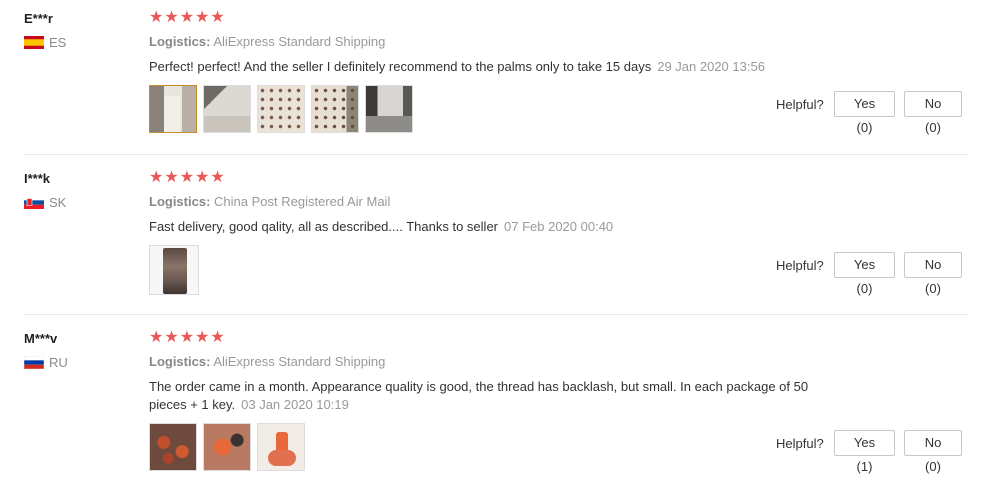  What do you see at coordinates (41, 338) in the screenshot?
I see `reviewer-name: M***v` at bounding box center [41, 338].